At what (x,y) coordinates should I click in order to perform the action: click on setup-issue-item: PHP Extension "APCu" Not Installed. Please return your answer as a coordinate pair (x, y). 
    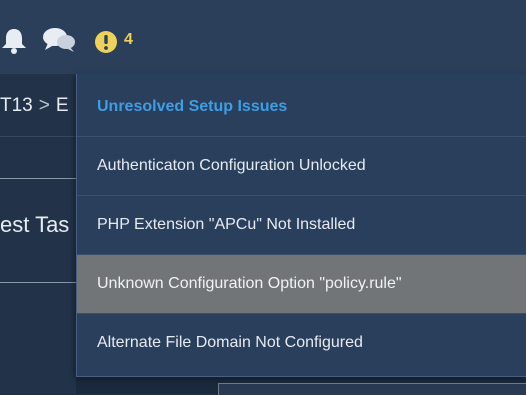
    Looking at the image, I should click on (301, 225).